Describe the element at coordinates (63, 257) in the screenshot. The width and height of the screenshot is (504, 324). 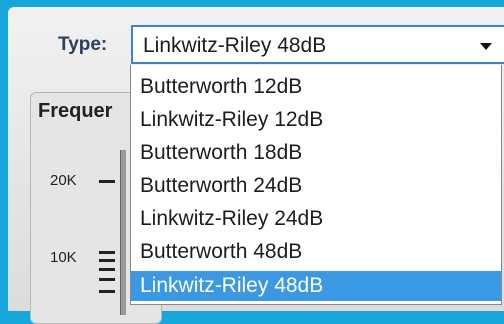
I see `tick-label-10k: 10K` at that location.